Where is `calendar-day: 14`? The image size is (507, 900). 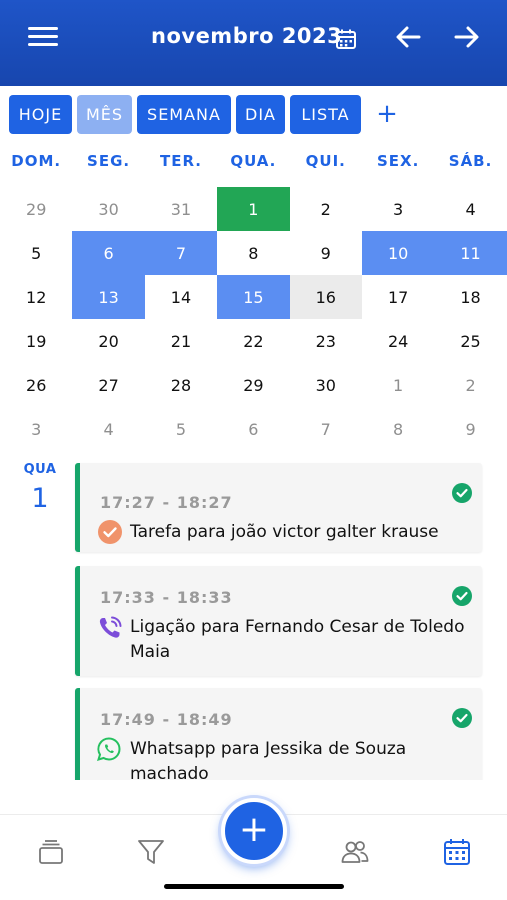
calendar-day: 14 is located at coordinates (181, 297).